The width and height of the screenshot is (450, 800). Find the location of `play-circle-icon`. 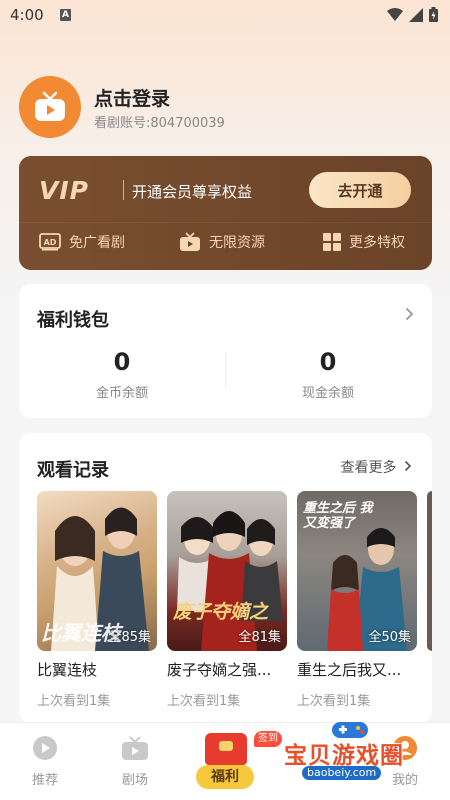

play-circle-icon is located at coordinates (45, 748).